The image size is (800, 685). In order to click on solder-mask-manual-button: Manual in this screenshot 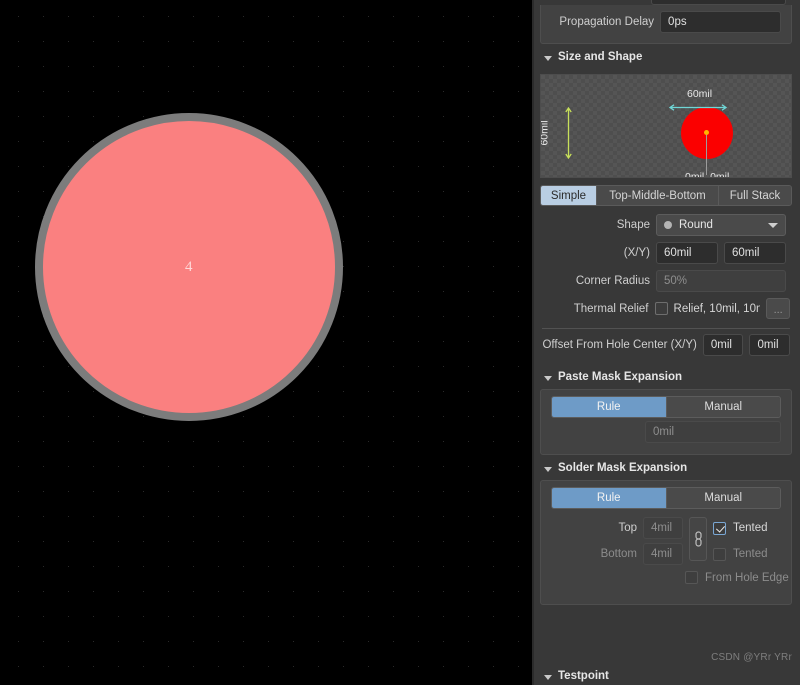, I will do `click(723, 498)`.